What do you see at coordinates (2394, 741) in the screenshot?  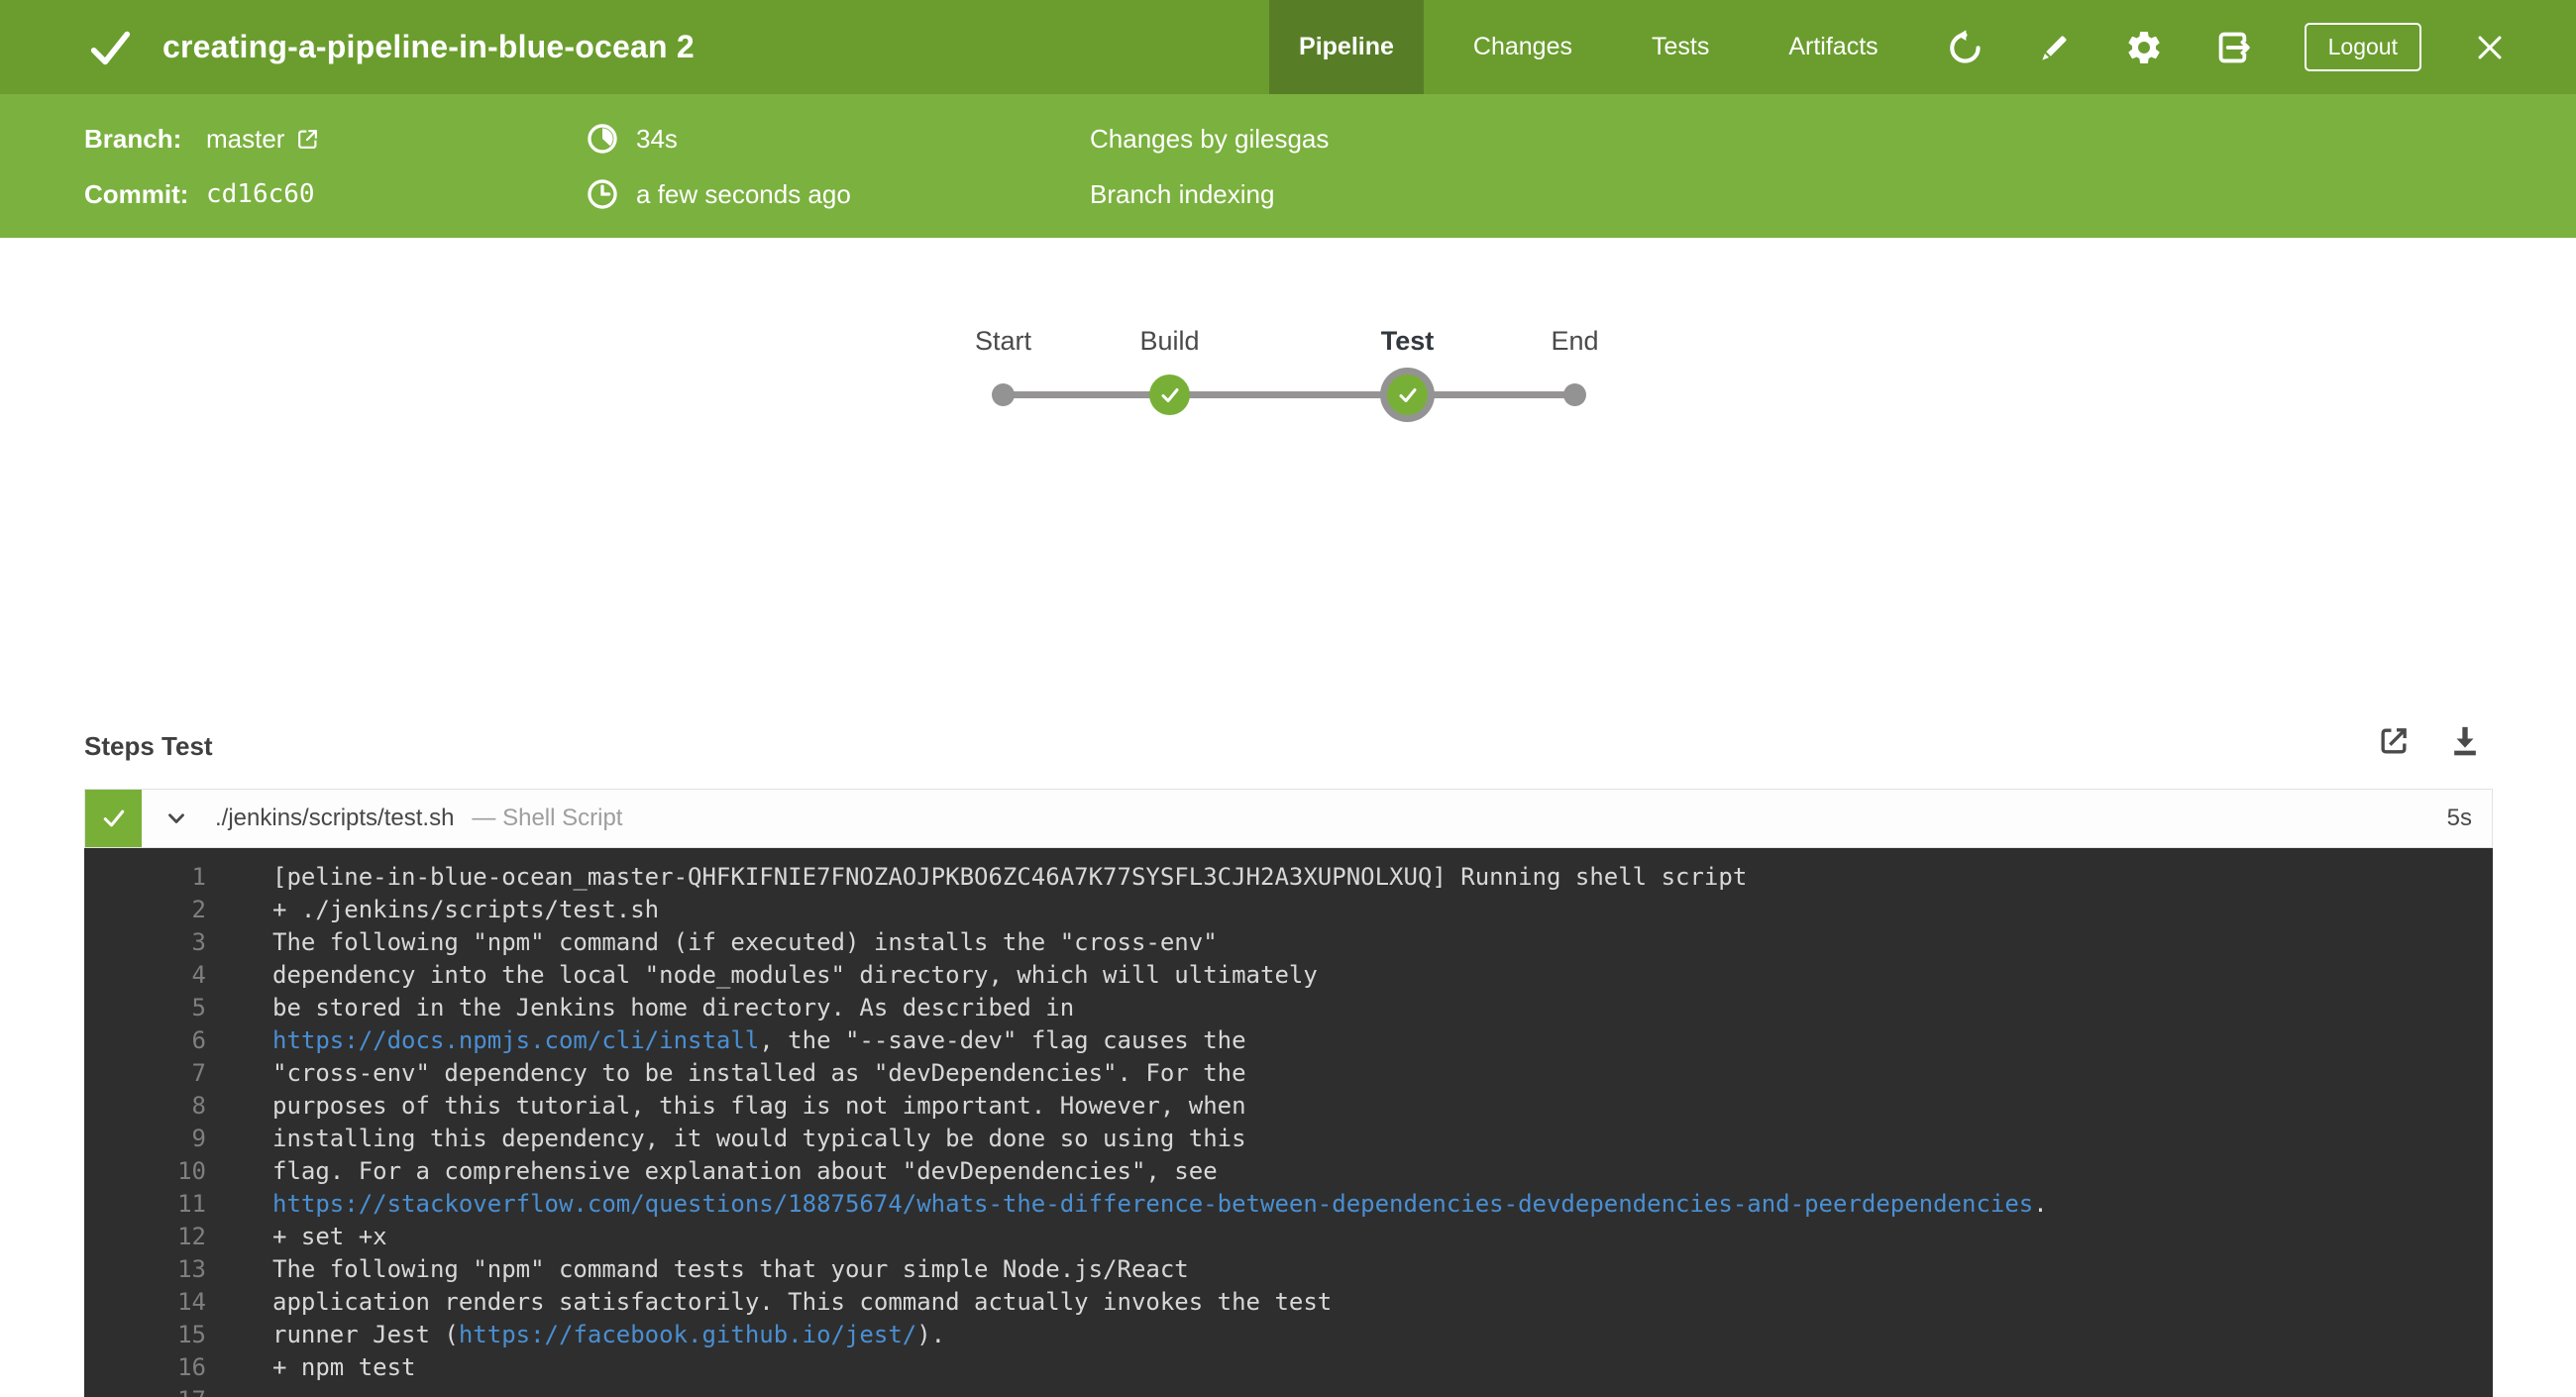 I see `open-log-external-icon` at bounding box center [2394, 741].